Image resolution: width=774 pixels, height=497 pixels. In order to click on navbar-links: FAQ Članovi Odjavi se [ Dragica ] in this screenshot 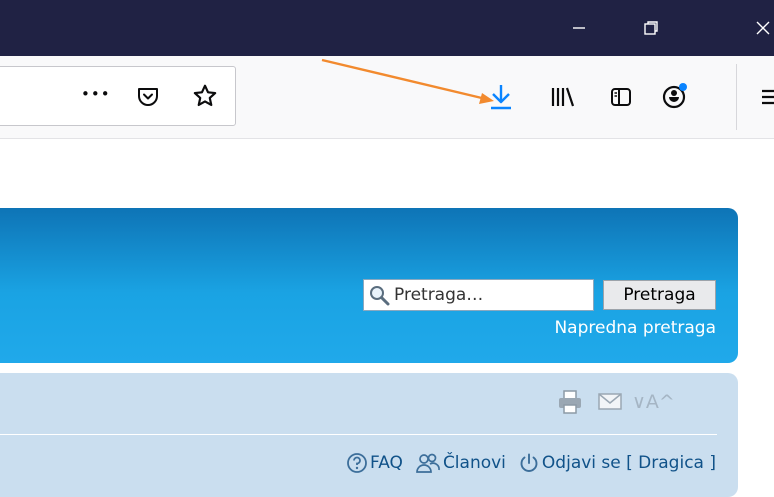, I will do `click(527, 463)`.